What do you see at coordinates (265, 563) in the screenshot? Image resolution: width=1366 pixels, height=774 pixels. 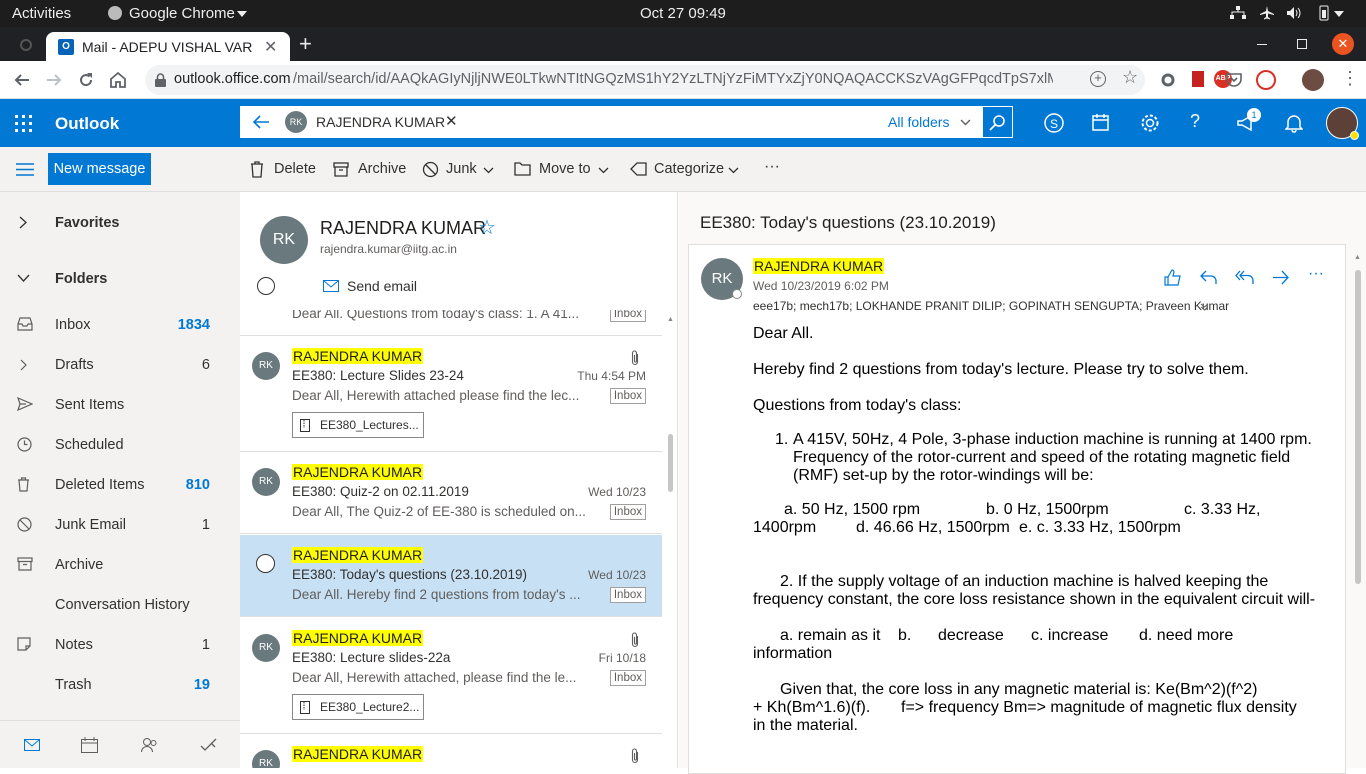 I see `select-message-radio` at bounding box center [265, 563].